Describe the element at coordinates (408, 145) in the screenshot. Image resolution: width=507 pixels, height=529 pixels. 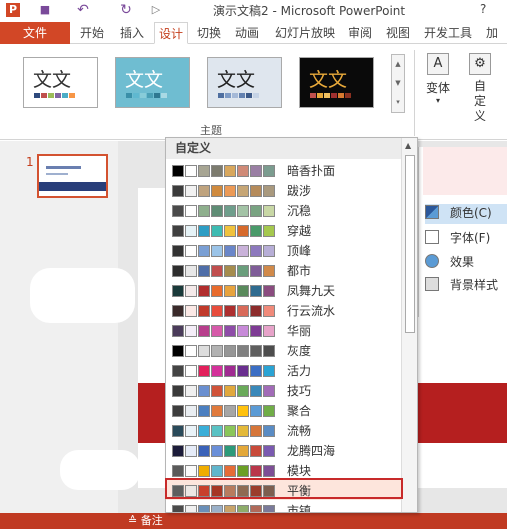
I see `scroll-up-icon: ▲` at that location.